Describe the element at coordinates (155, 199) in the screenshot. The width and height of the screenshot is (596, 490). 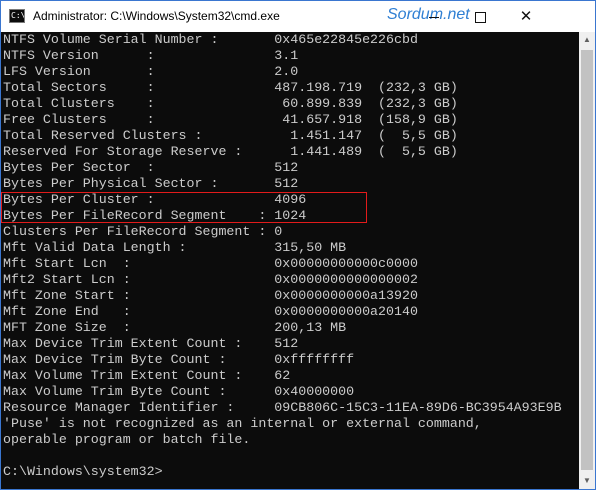
I see `console-line: Bytes Per Cluster : 4096` at that location.